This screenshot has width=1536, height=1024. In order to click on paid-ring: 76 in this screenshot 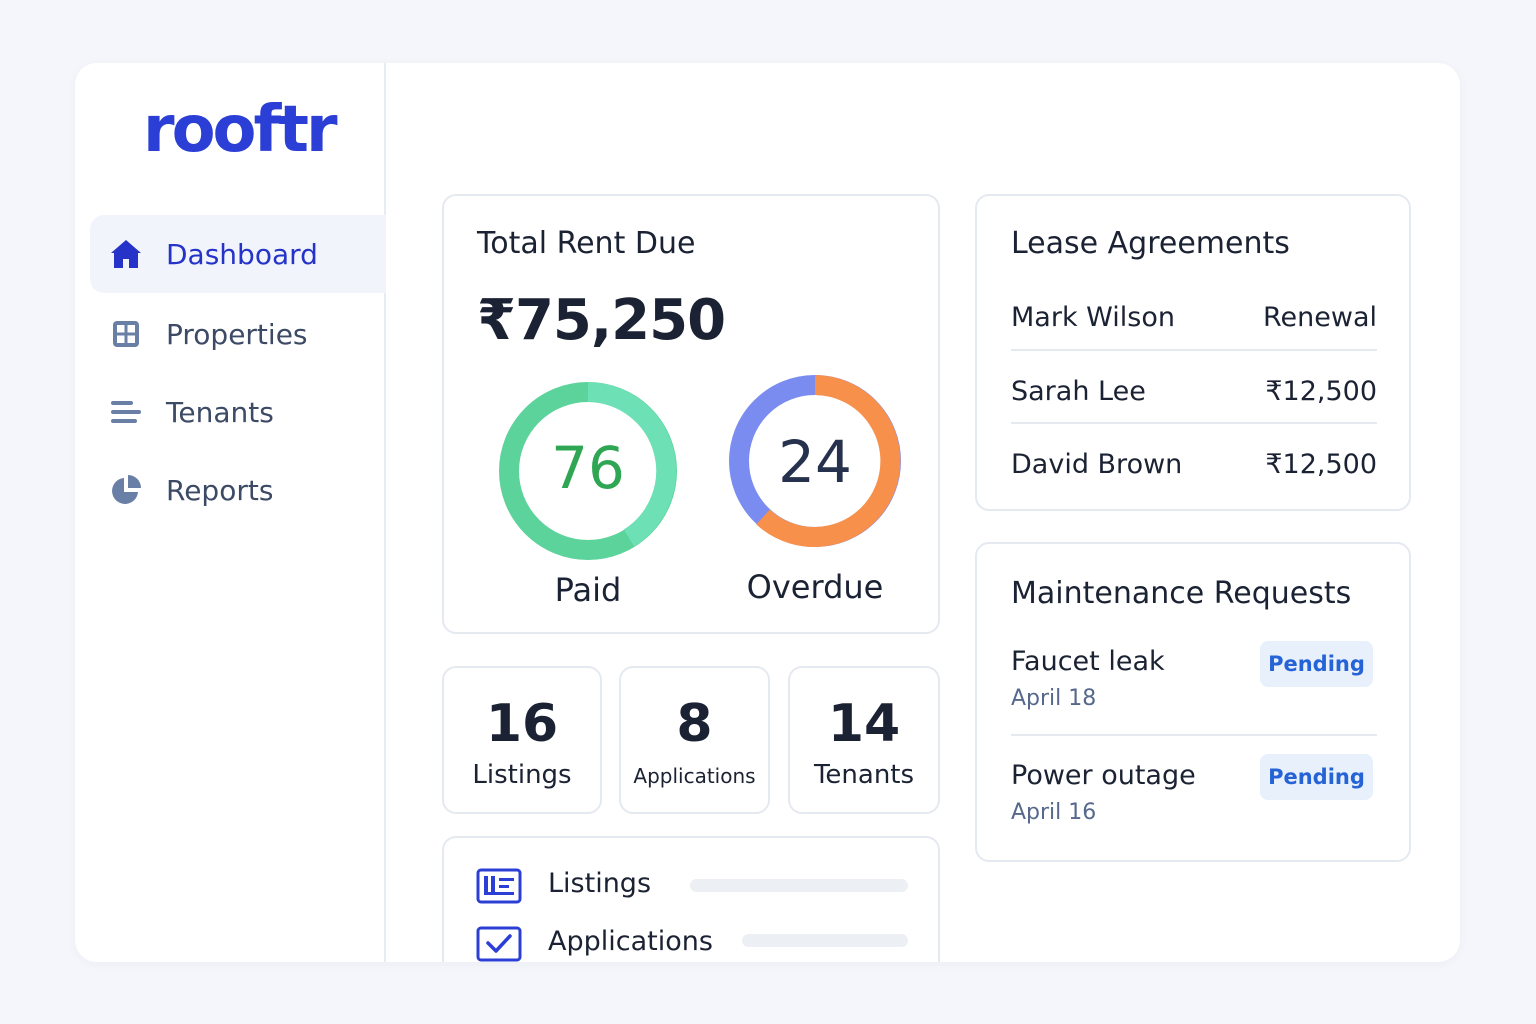, I will do `click(588, 471)`.